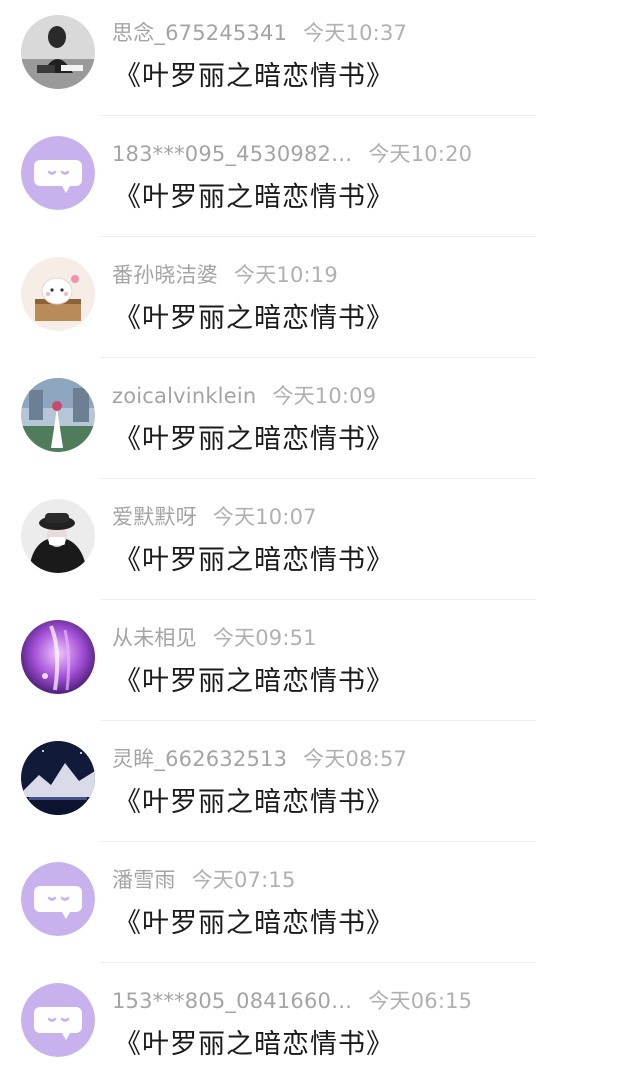  Describe the element at coordinates (286, 275) in the screenshot. I see `timestamp: 今天10:19` at that location.